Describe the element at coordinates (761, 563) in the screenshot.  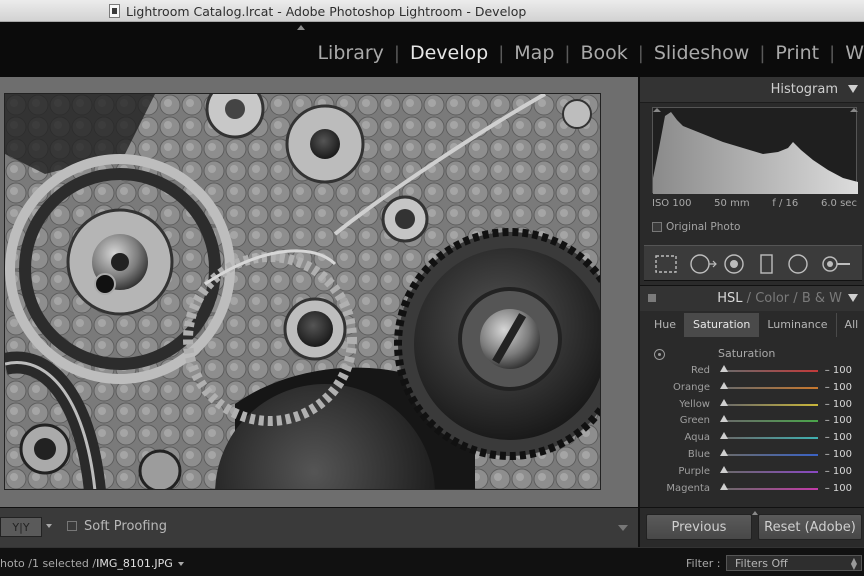
I see `filter-select-value: Filters Off` at that location.